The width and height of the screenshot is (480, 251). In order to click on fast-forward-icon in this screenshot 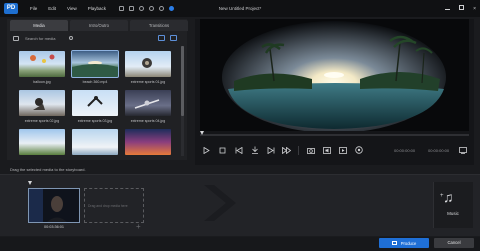, I will do `click(286, 150)`.